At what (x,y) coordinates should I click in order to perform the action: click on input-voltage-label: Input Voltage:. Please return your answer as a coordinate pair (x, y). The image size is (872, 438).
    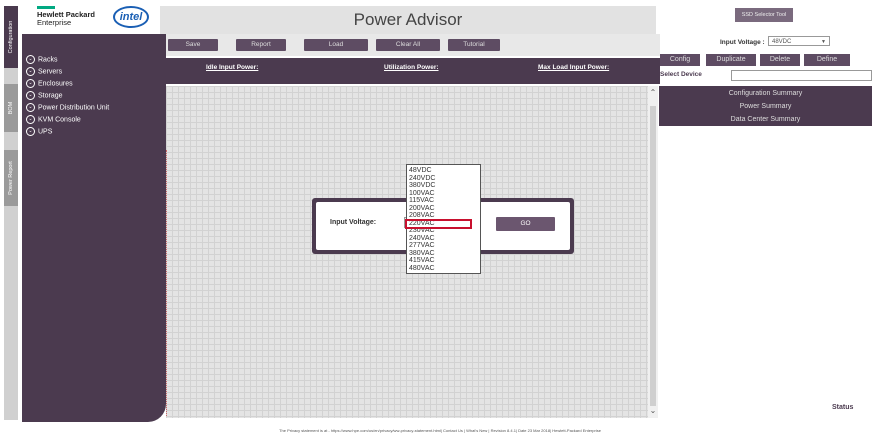
    Looking at the image, I should click on (353, 222).